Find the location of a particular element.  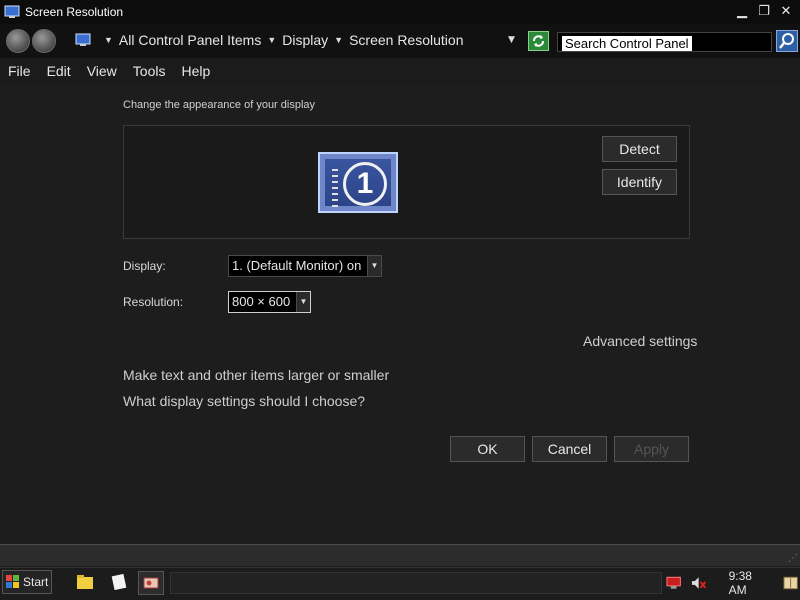

breadcrumb-all-items: All Control Panel Items is located at coordinates (190, 40).